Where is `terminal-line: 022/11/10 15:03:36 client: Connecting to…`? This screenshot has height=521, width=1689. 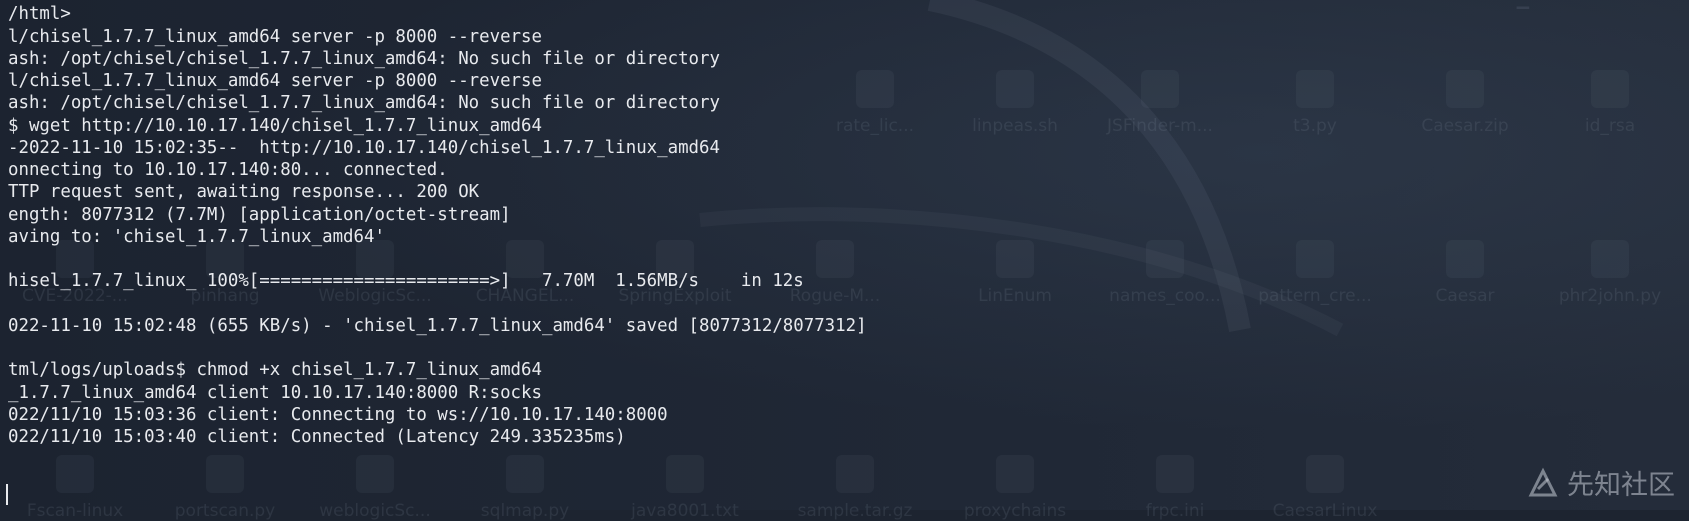 terminal-line: 022/11/10 15:03:36 client: Connecting to… is located at coordinates (338, 415).